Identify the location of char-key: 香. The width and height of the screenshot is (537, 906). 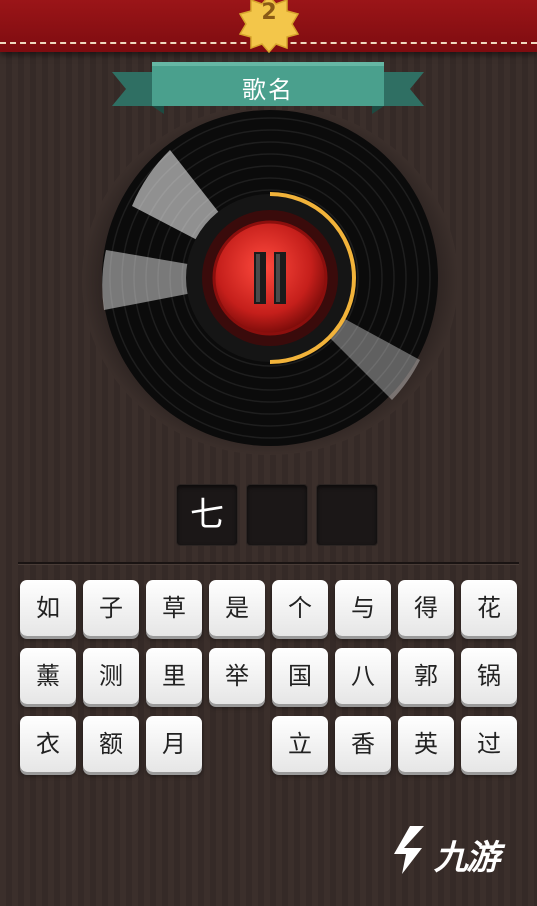
(363, 744).